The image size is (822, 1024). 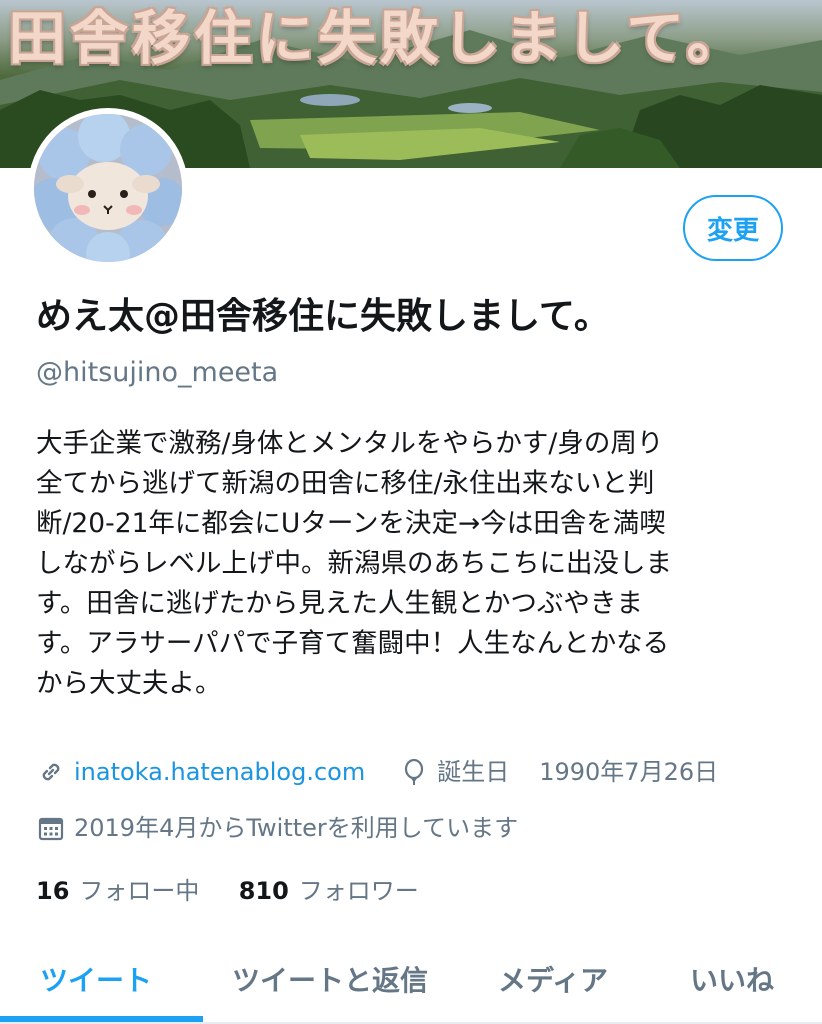 What do you see at coordinates (732, 979) in the screenshot?
I see `tab-likes: いいね` at bounding box center [732, 979].